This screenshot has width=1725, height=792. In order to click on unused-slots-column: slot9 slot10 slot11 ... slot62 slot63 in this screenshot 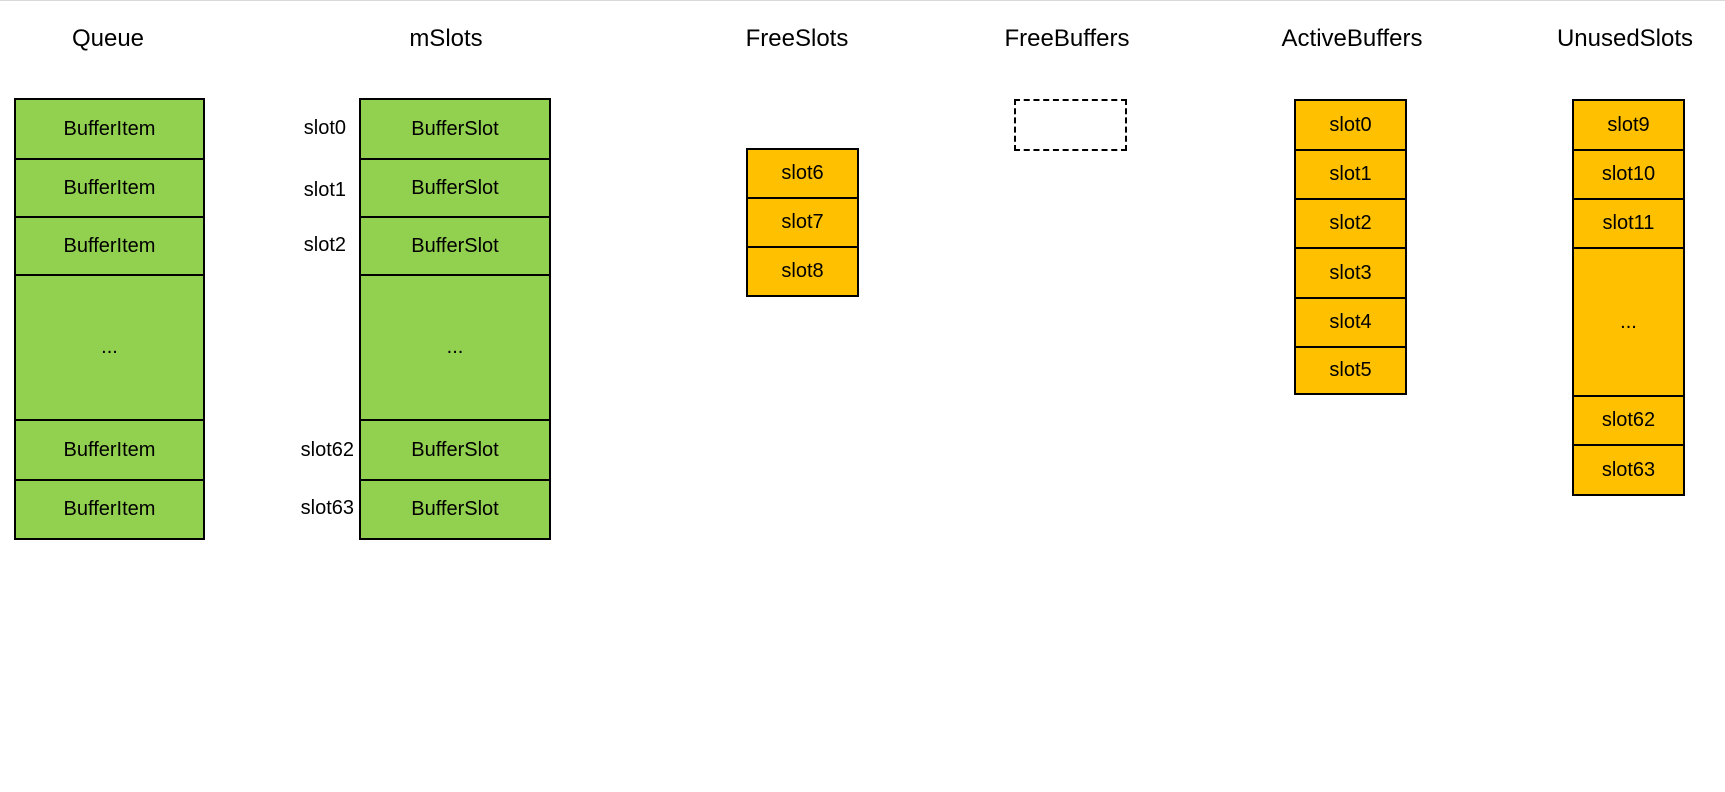, I will do `click(1628, 297)`.